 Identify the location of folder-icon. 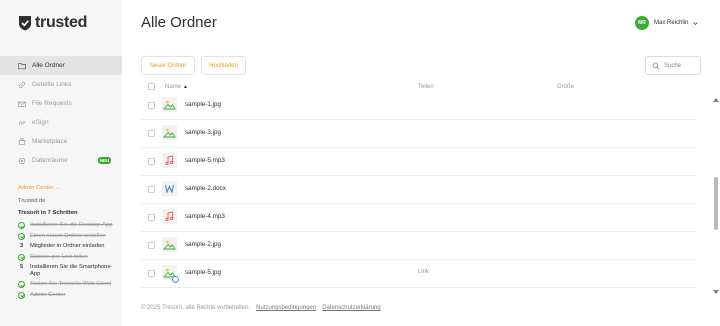
(22, 65).